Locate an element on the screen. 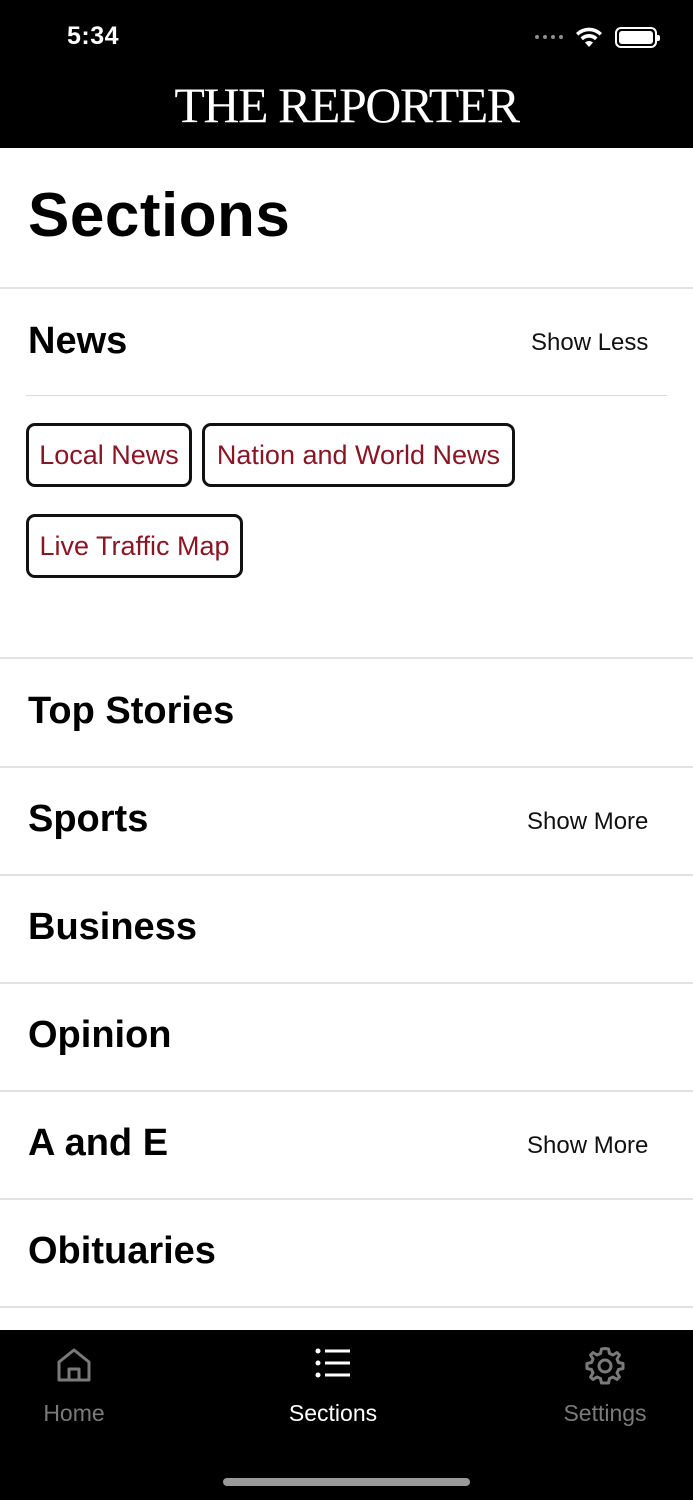 This screenshot has height=1500, width=693. tab-home: Home is located at coordinates (87, 1385).